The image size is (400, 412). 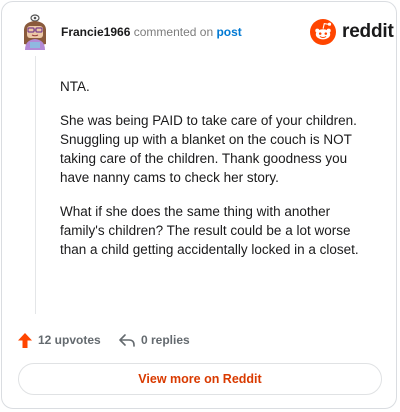 What do you see at coordinates (75, 86) in the screenshot?
I see `comment-paragraph: NTA.` at bounding box center [75, 86].